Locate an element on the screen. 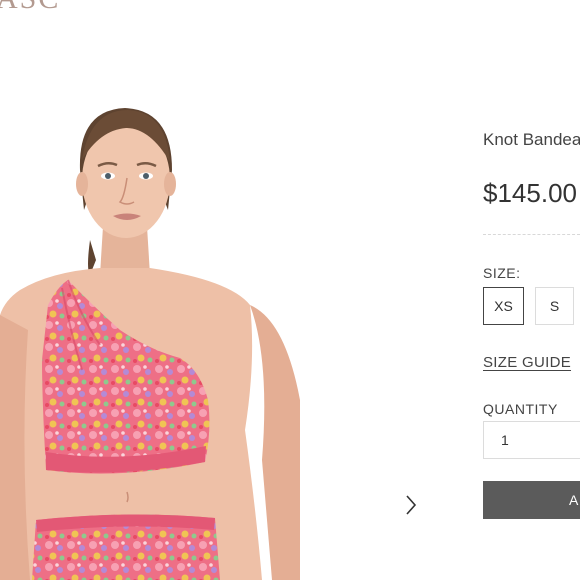 The height and width of the screenshot is (580, 580). quantity-input is located at coordinates (531, 440).